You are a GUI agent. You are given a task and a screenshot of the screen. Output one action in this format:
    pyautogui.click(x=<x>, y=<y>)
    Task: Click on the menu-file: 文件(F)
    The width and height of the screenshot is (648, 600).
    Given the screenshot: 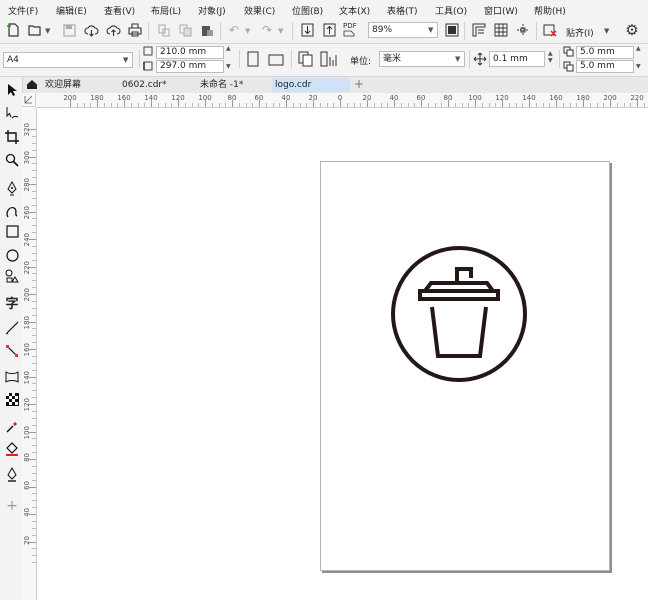 What is the action you would take?
    pyautogui.click(x=23, y=10)
    